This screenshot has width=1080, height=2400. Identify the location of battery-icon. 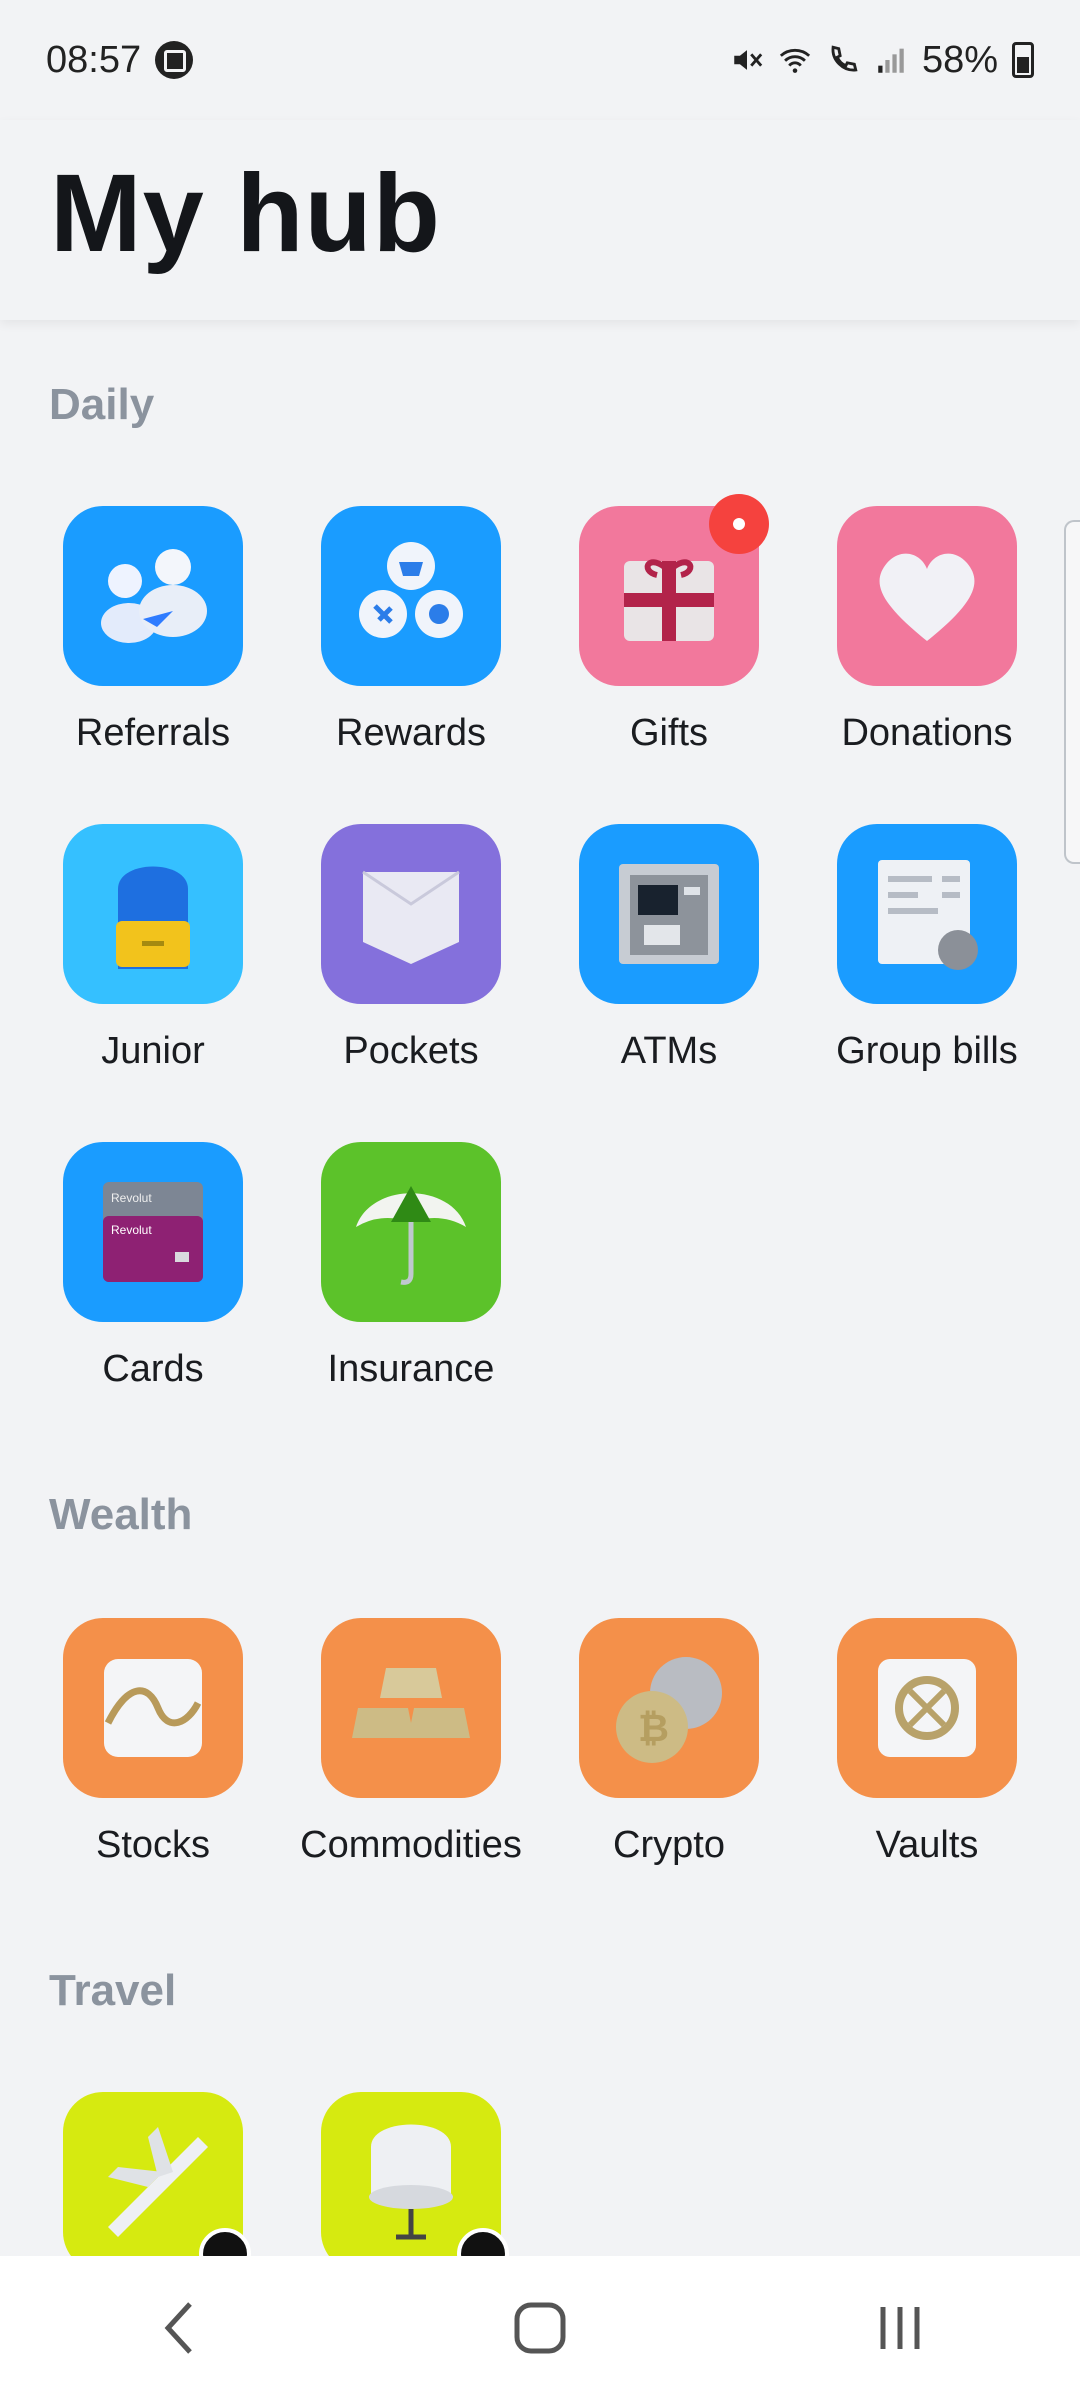
(1023, 60).